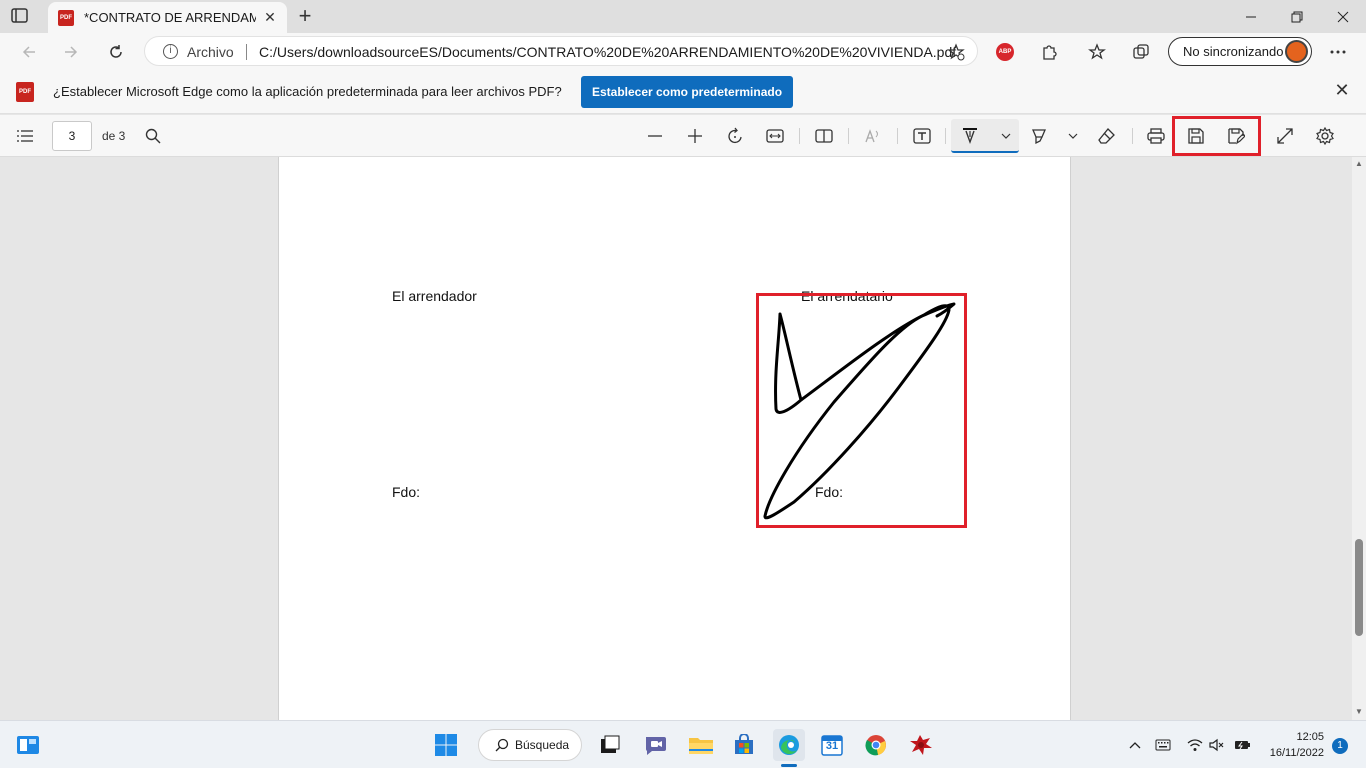 The width and height of the screenshot is (1366, 768). Describe the element at coordinates (270, 17) in the screenshot. I see `tab-close-icon: ✕` at that location.